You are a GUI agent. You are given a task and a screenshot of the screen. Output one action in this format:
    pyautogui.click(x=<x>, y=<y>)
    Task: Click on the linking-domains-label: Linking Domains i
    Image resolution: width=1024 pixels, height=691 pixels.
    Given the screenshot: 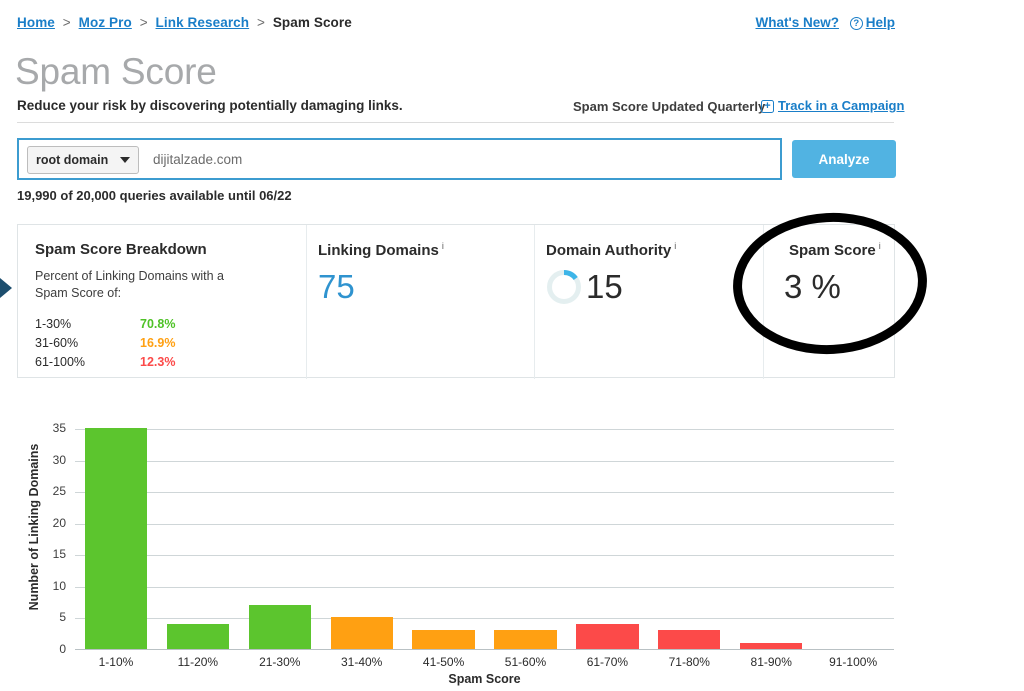 What is the action you would take?
    pyautogui.click(x=381, y=250)
    